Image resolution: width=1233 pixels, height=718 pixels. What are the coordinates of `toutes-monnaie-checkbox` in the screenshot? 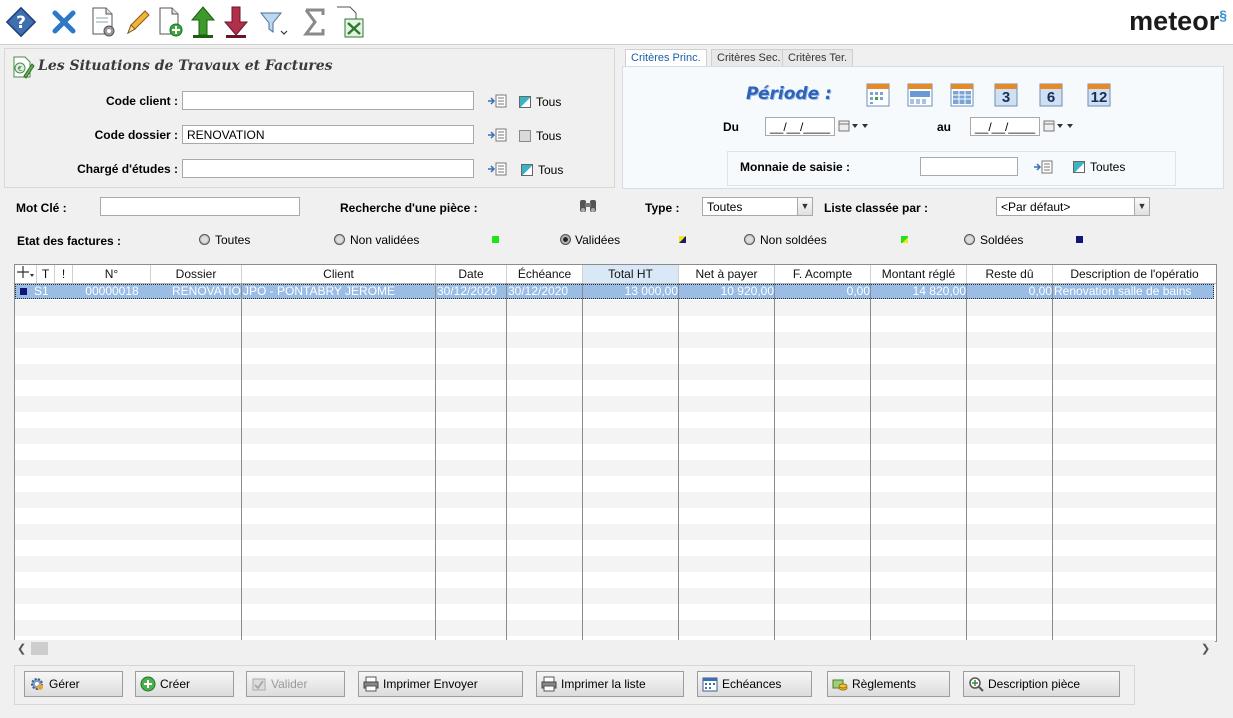 It's located at (1079, 167).